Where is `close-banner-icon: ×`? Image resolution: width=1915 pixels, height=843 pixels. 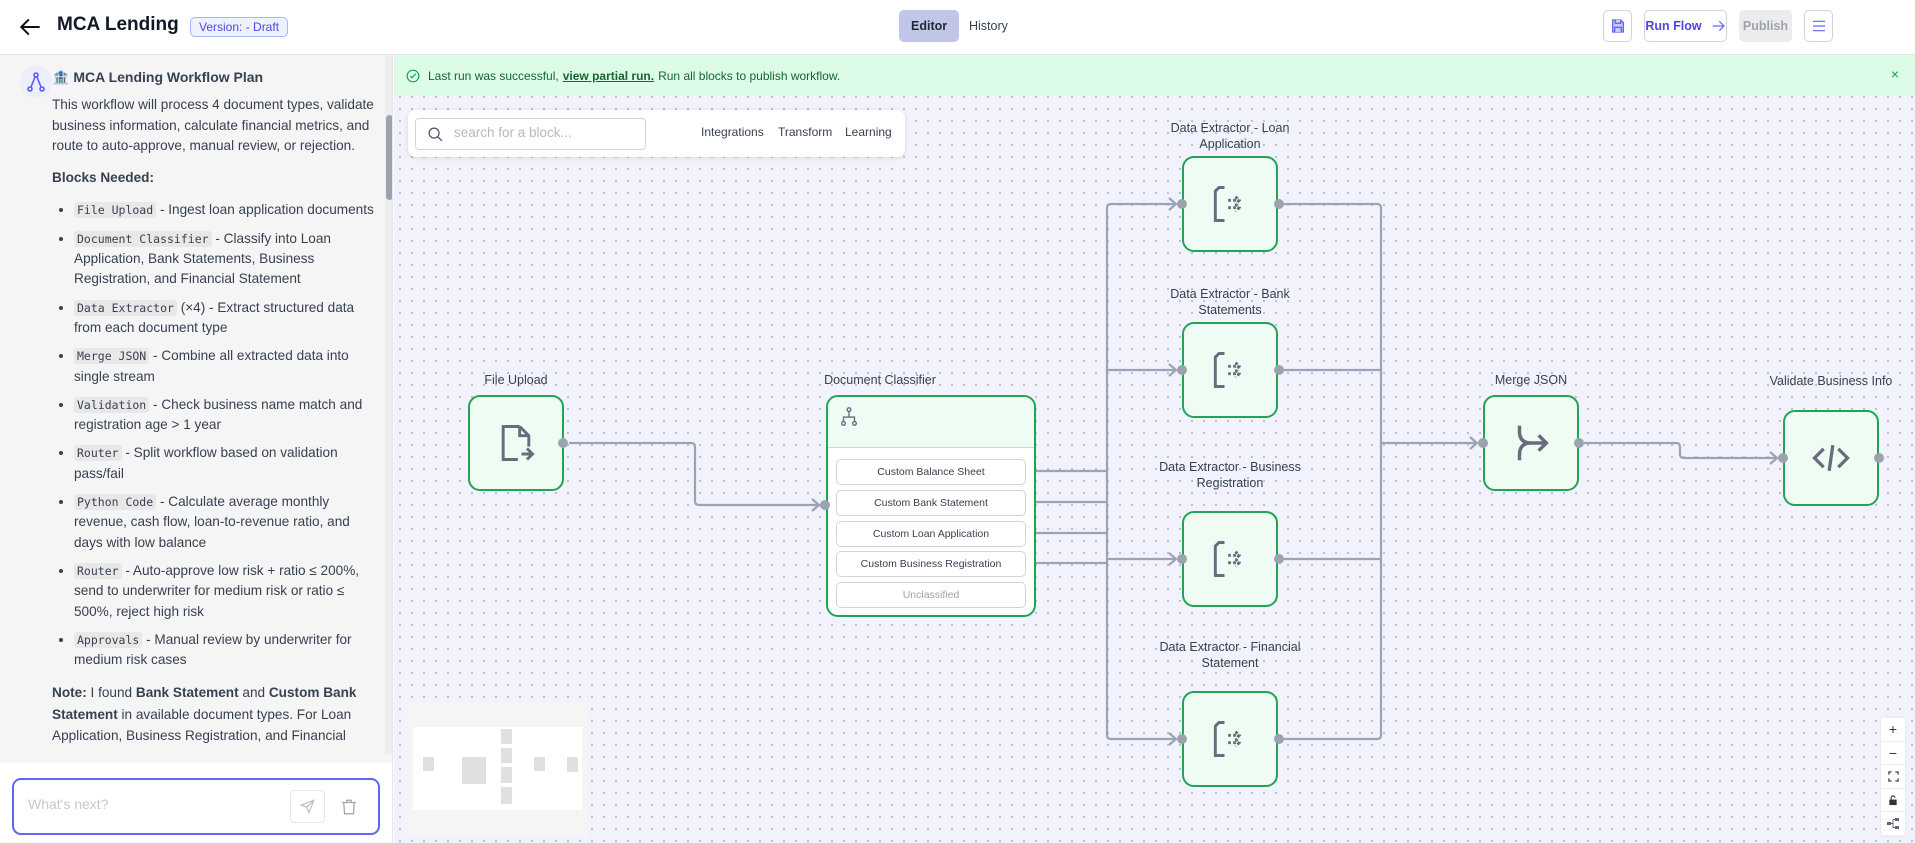
close-banner-icon: × is located at coordinates (1895, 74).